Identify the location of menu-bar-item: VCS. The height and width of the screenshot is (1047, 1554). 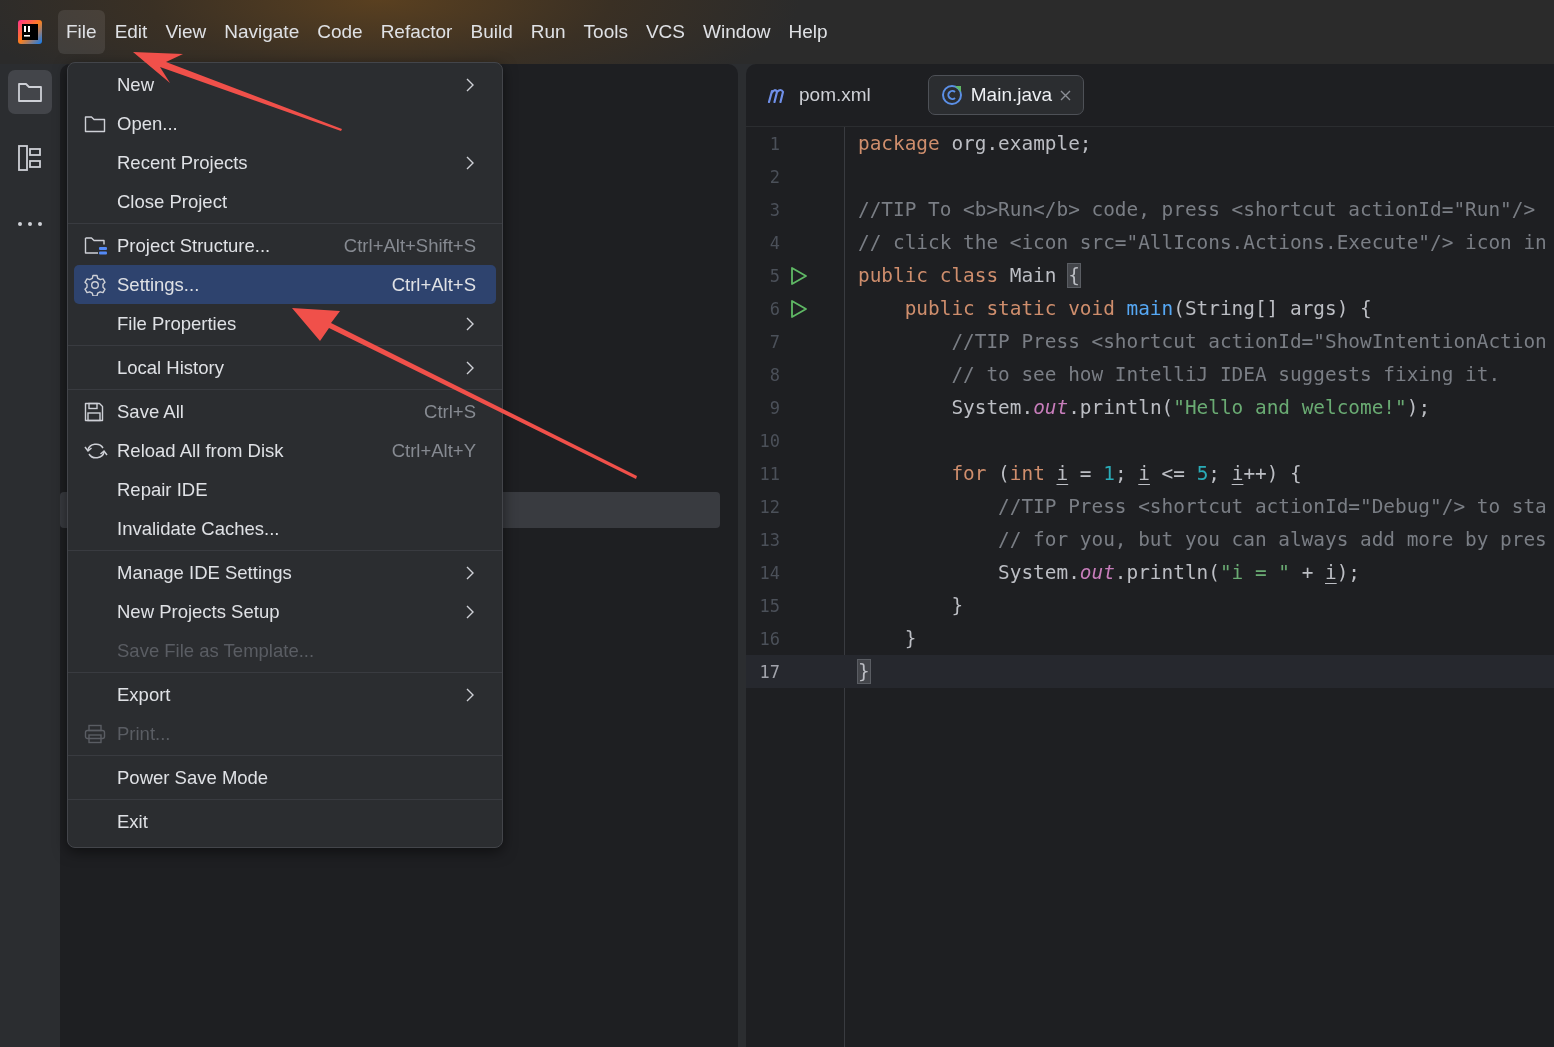
(665, 32).